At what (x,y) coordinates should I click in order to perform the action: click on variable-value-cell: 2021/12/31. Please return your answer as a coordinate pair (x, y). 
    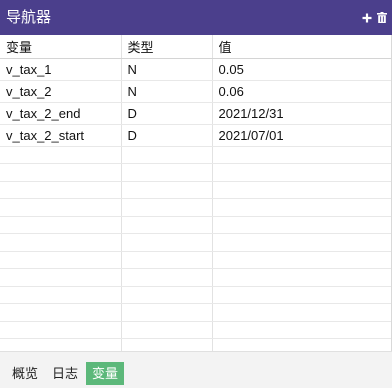
    Looking at the image, I should click on (301, 113).